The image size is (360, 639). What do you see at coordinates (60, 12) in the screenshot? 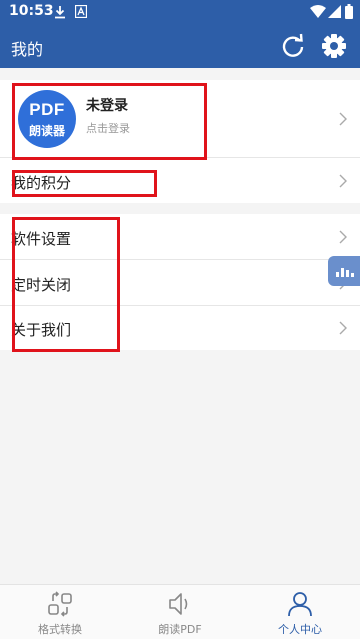
I see `download-icon` at bounding box center [60, 12].